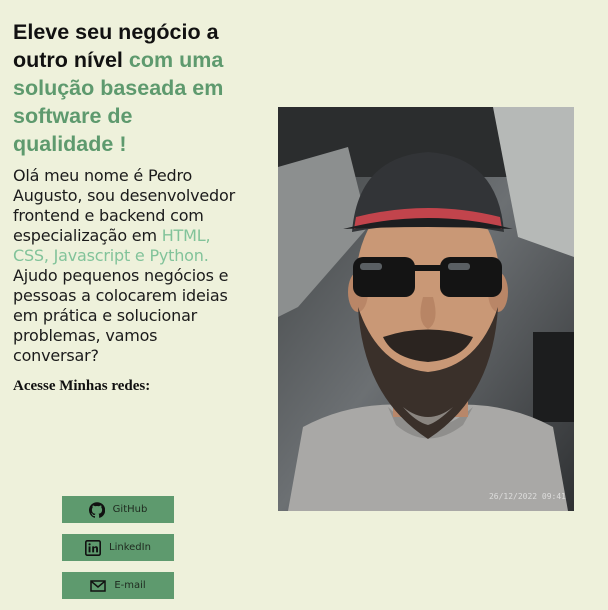 The height and width of the screenshot is (610, 608). I want to click on email-label: E-mail, so click(130, 585).